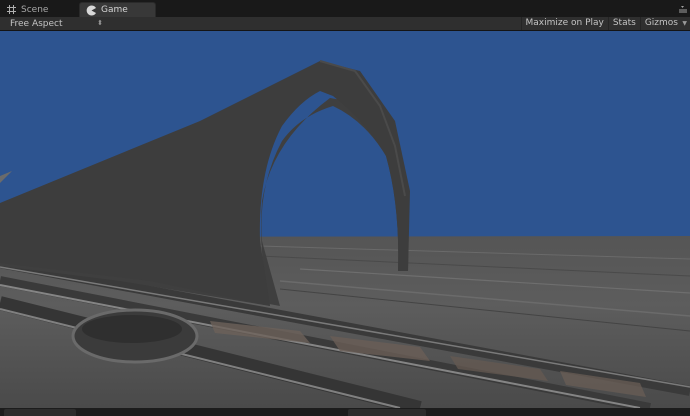 The image size is (690, 416). What do you see at coordinates (683, 8) in the screenshot?
I see `tab-menu-icon` at bounding box center [683, 8].